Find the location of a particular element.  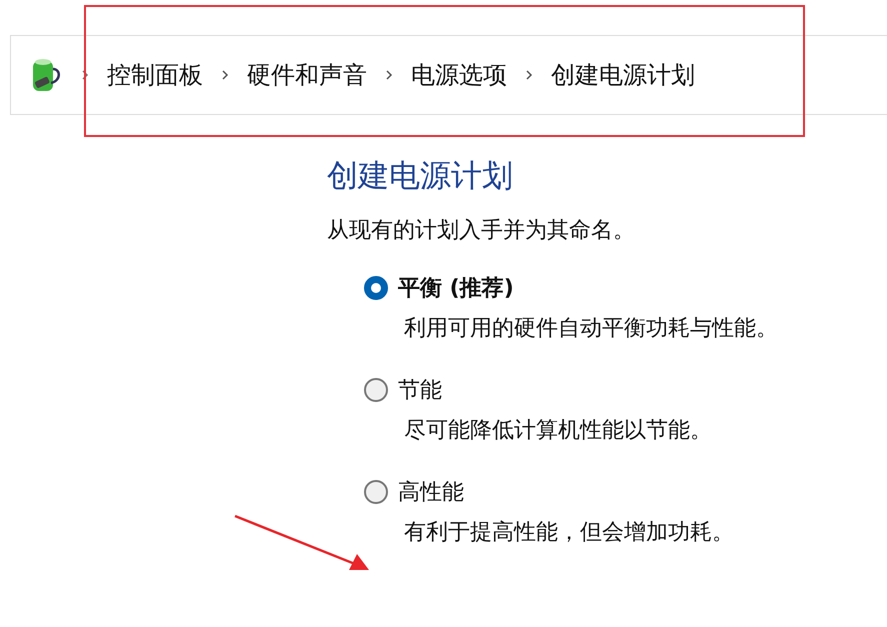

breadcrumb-link: 硬件和声音 is located at coordinates (307, 75).